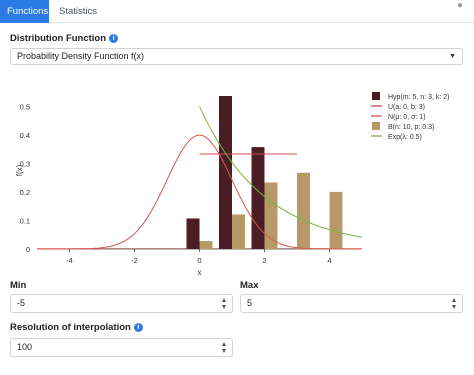  What do you see at coordinates (224, 347) in the screenshot?
I see `resolution-stepper-icon` at bounding box center [224, 347].